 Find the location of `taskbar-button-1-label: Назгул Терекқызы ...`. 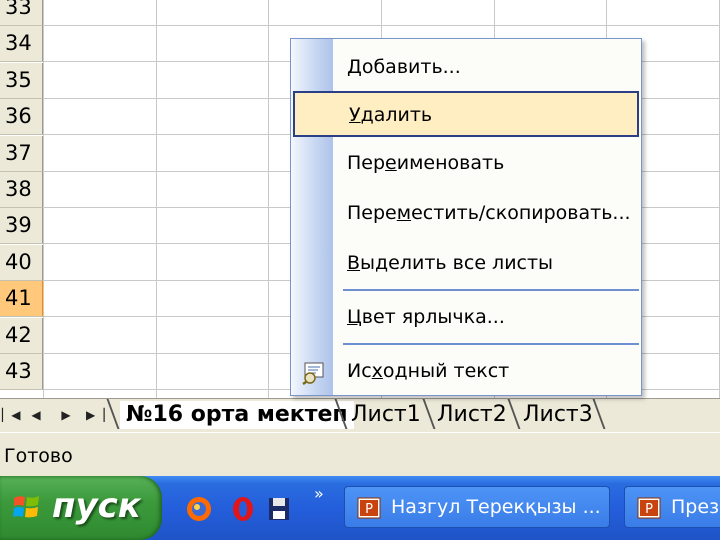

taskbar-button-1-label: Назгул Терекқызы ... is located at coordinates (496, 507).